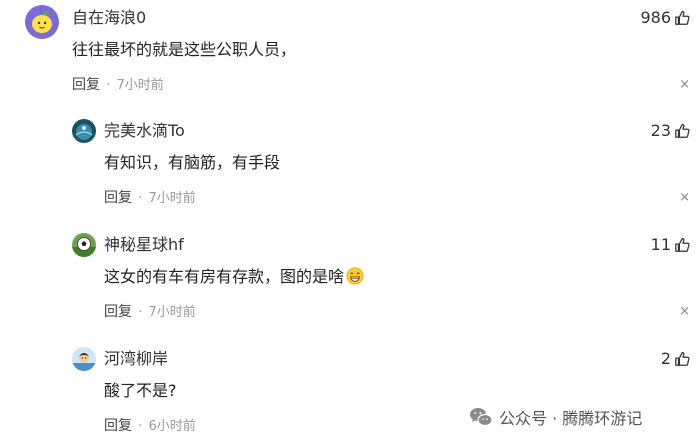  I want to click on comment-text-body: 这女的有车有房有存款，图的是啥, so click(224, 276).